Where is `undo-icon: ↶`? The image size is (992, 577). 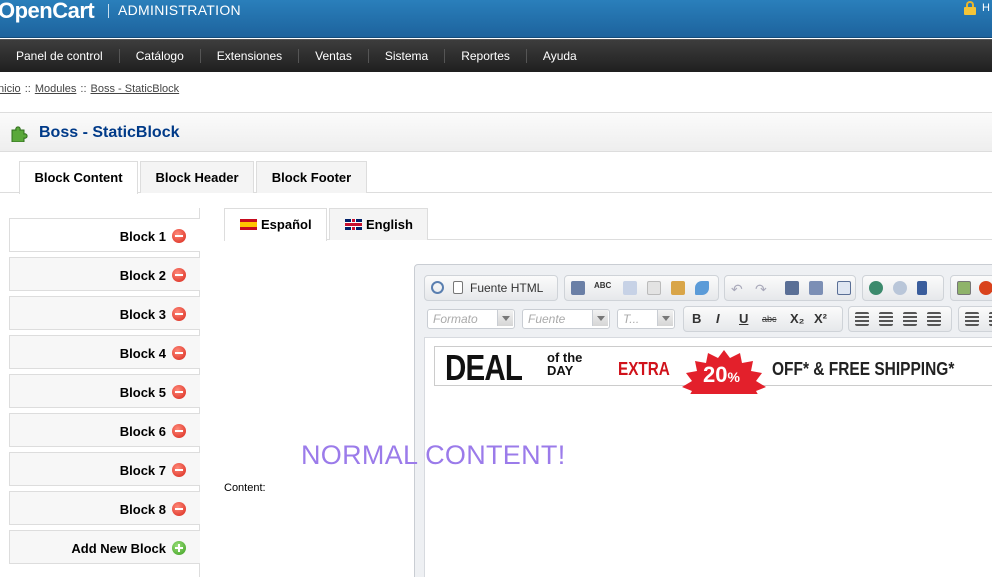
undo-icon: ↶ is located at coordinates (738, 289).